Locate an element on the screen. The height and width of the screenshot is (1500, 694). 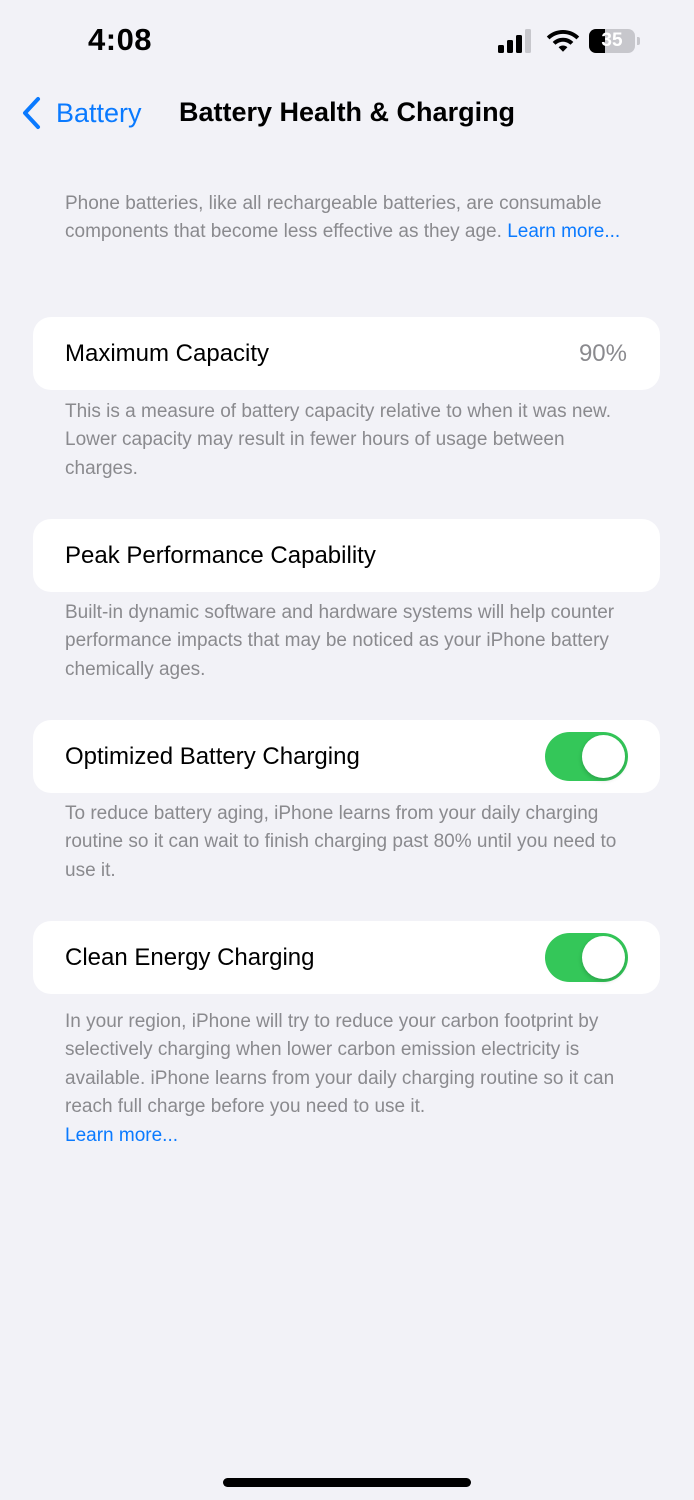
maximum-capacity-value: 90% is located at coordinates (602, 353).